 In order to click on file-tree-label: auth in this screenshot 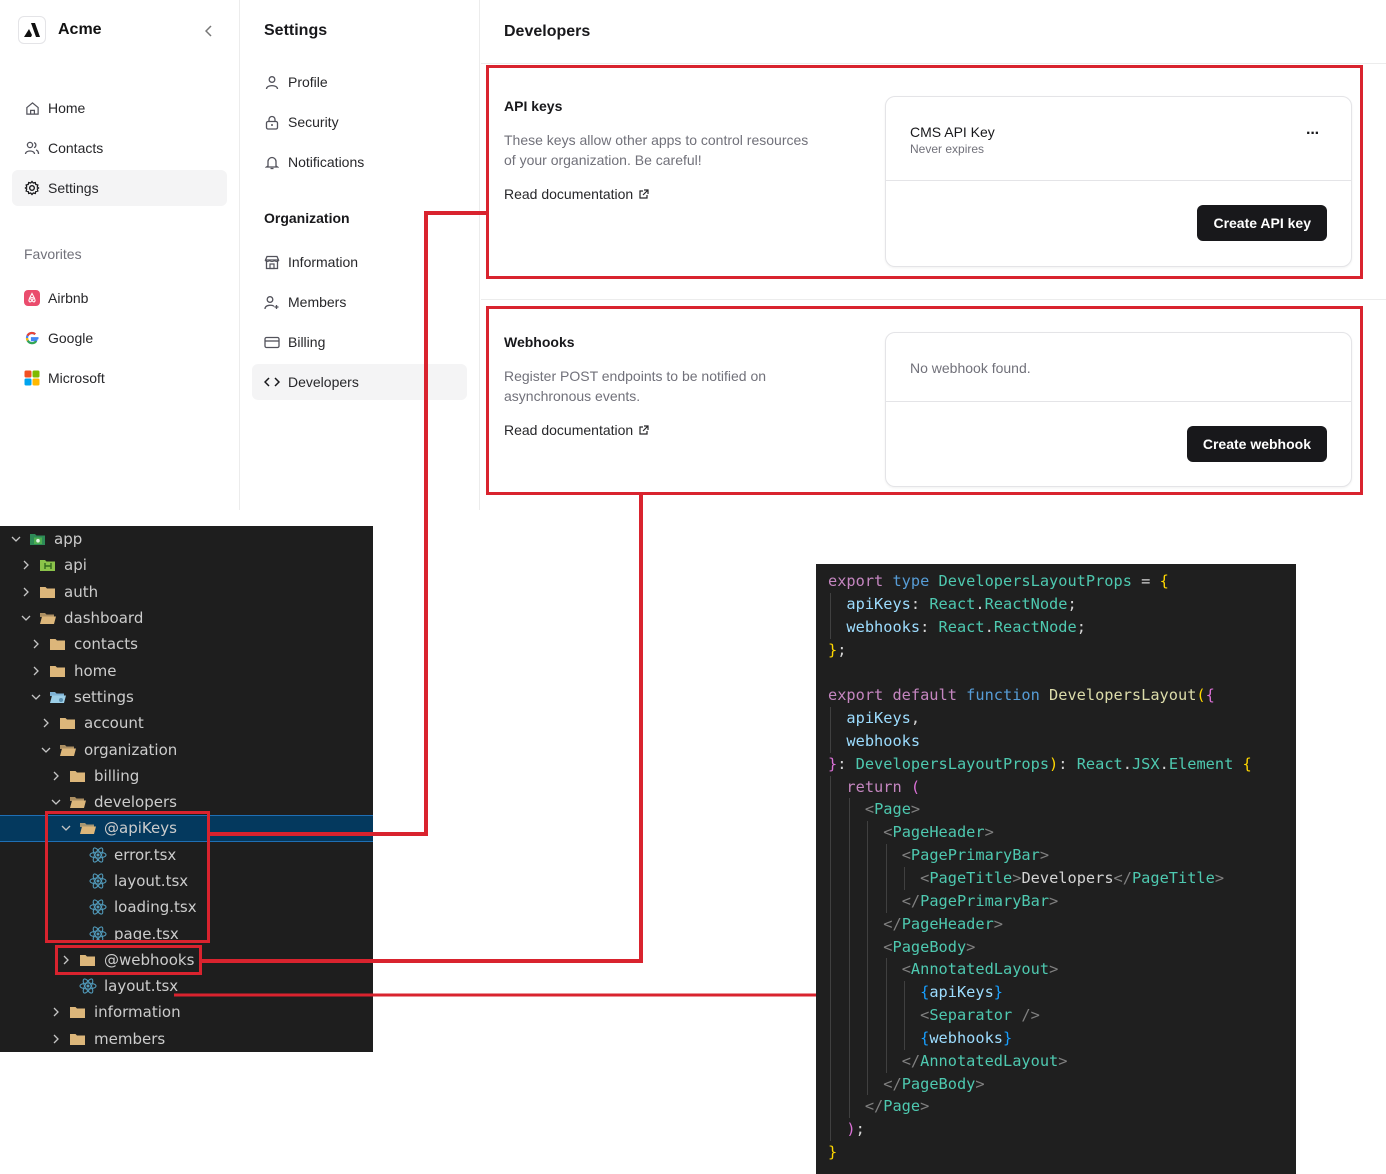, I will do `click(81, 591)`.